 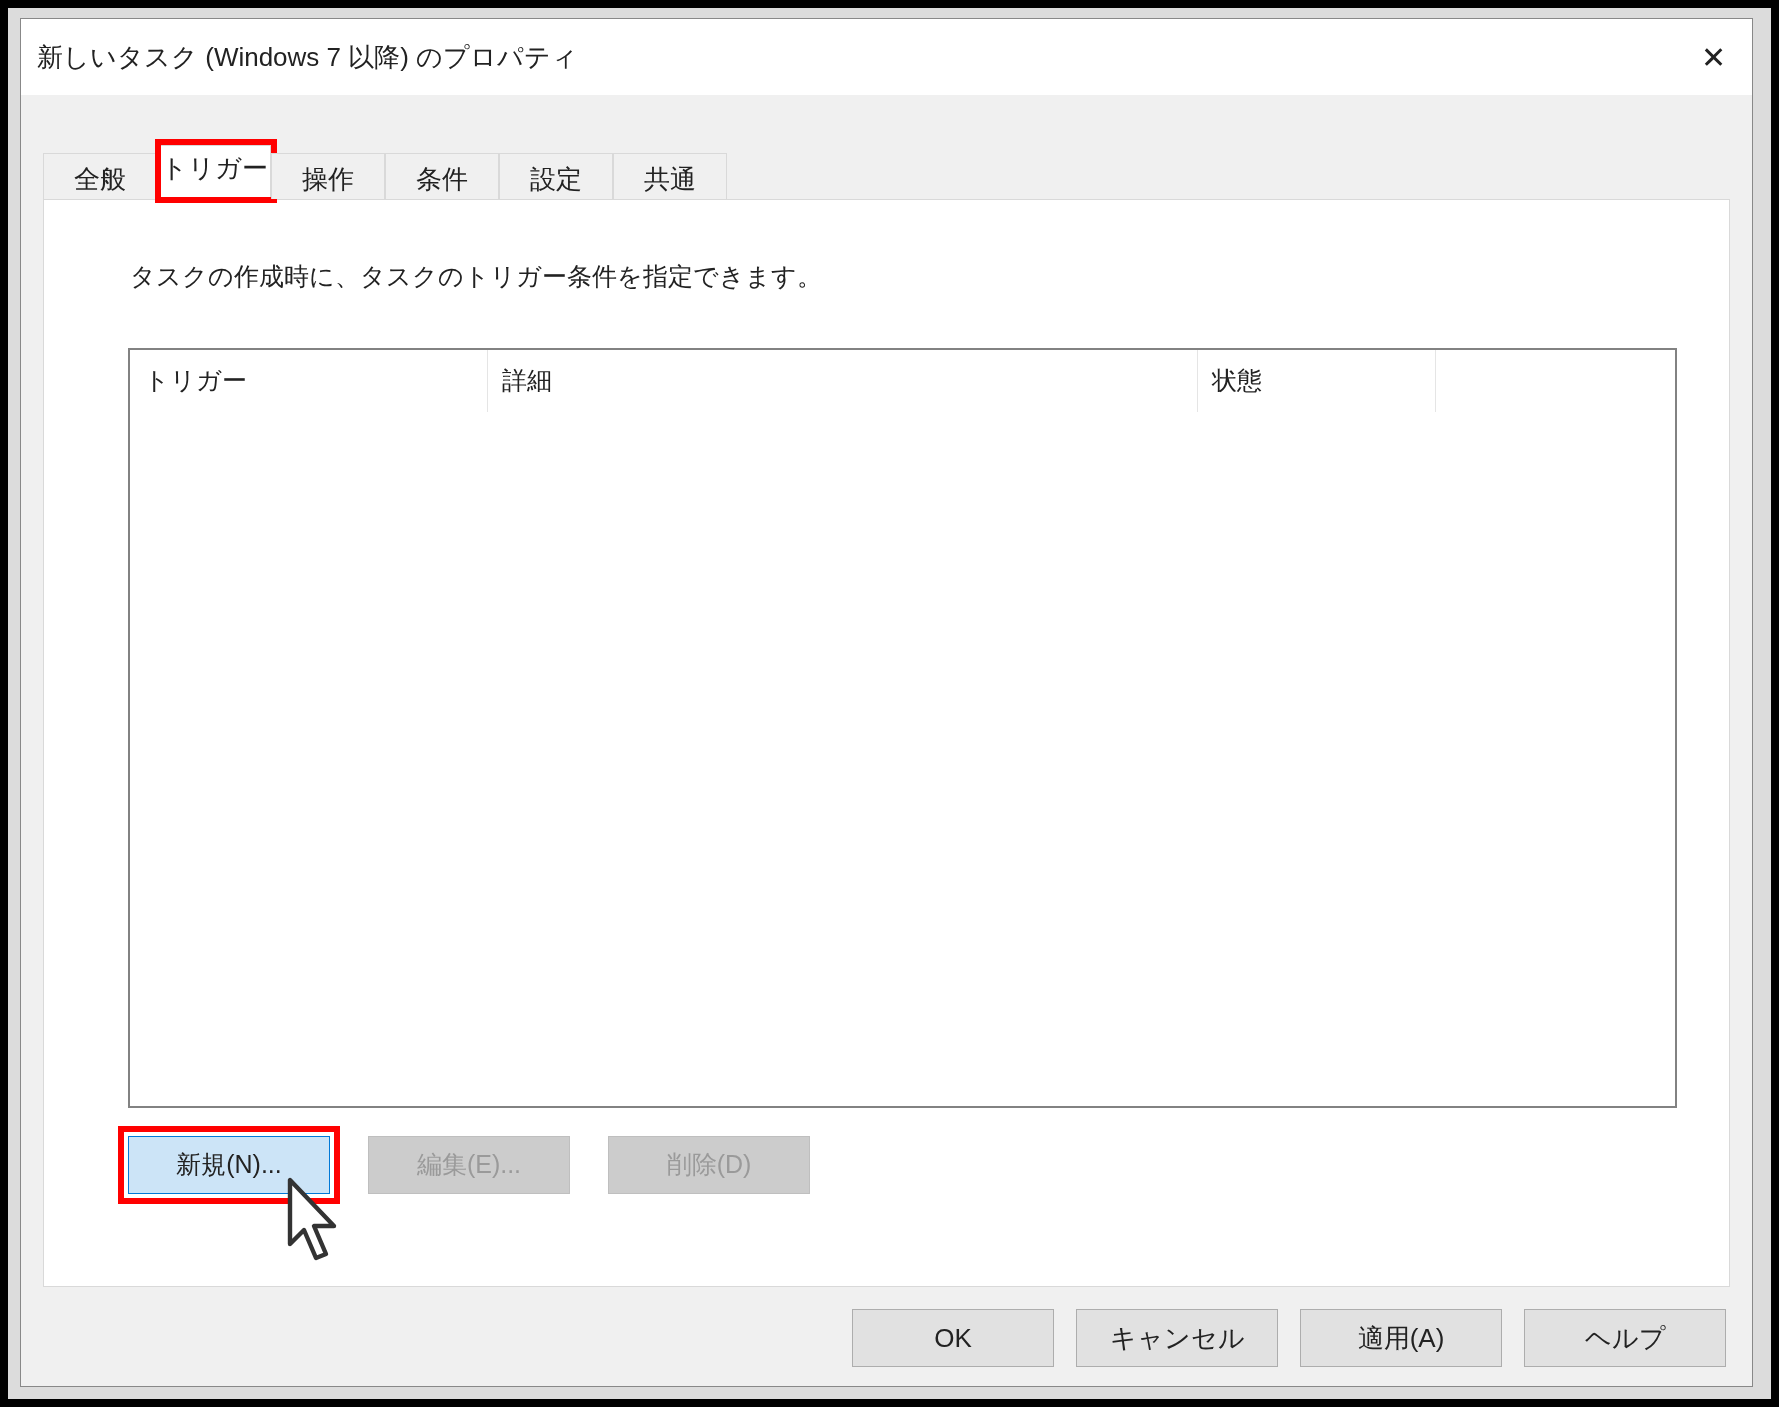 What do you see at coordinates (442, 176) in the screenshot?
I see `tab: 条件` at bounding box center [442, 176].